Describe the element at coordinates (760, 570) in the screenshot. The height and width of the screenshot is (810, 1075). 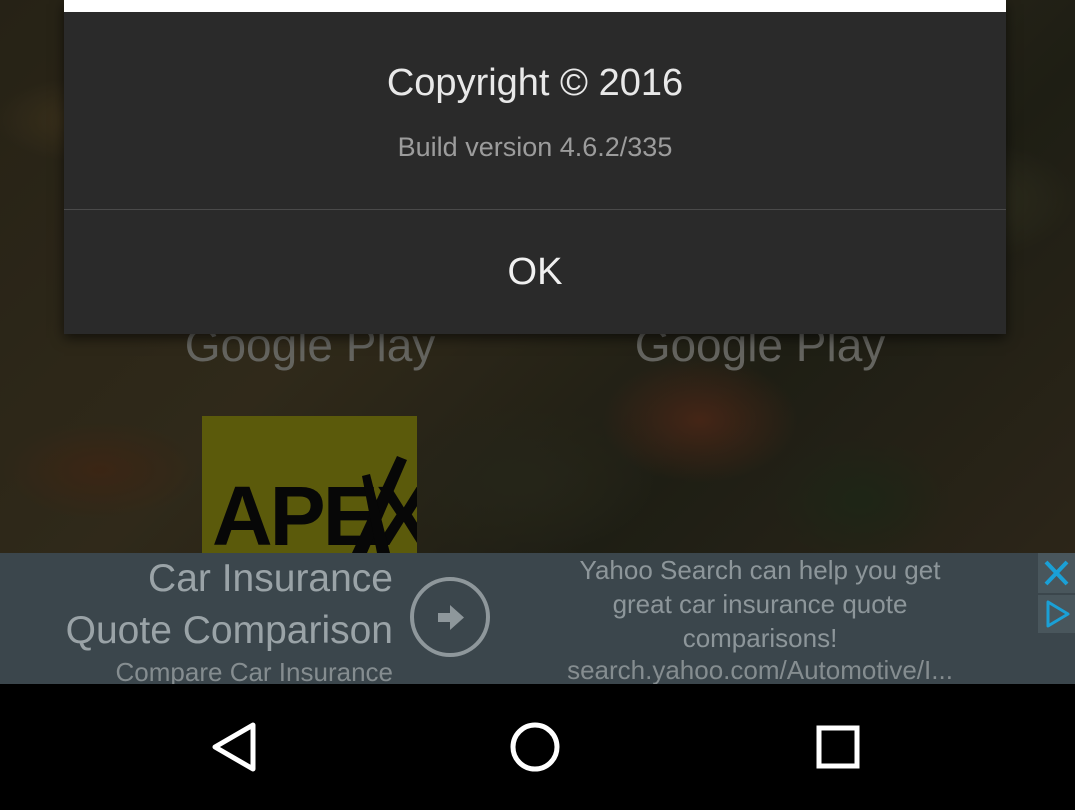
I see `ad-body-line1: Yahoo Search can help you get` at that location.